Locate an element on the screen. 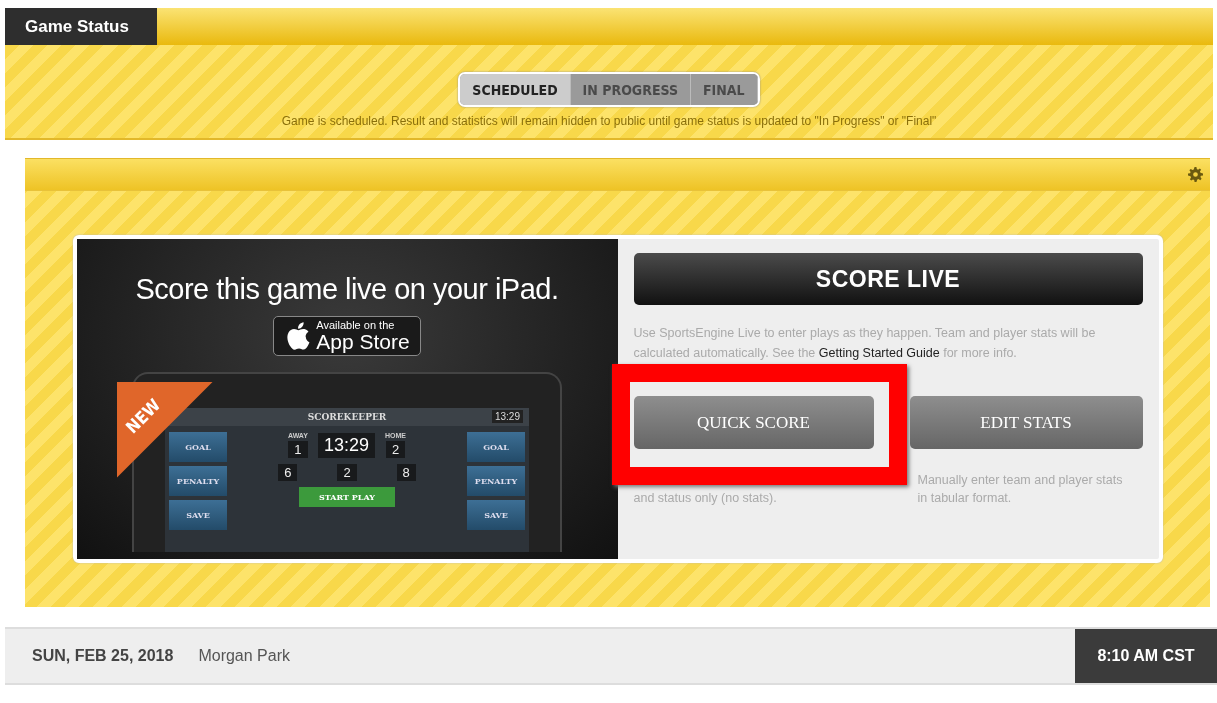 This screenshot has width=1217, height=703. promo-headline: Score this game live on your iPad. is located at coordinates (347, 289).